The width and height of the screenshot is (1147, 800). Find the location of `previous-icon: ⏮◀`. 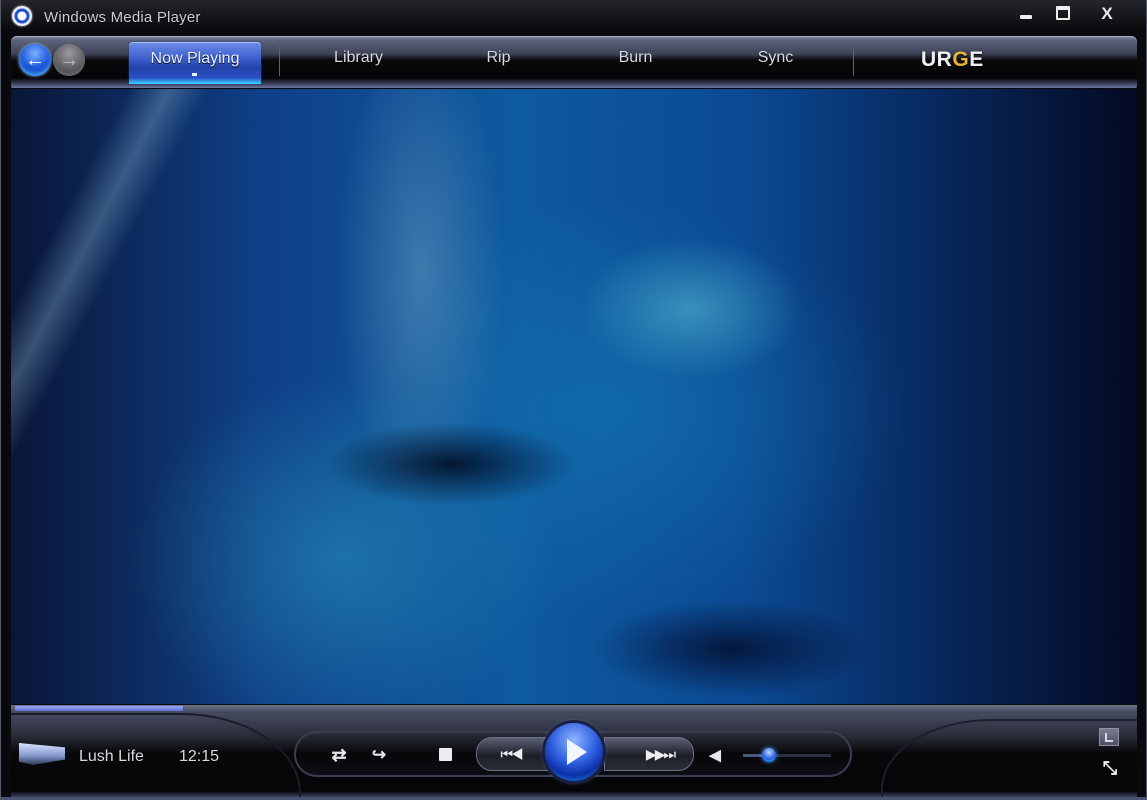

previous-icon: ⏮◀ is located at coordinates (511, 753).